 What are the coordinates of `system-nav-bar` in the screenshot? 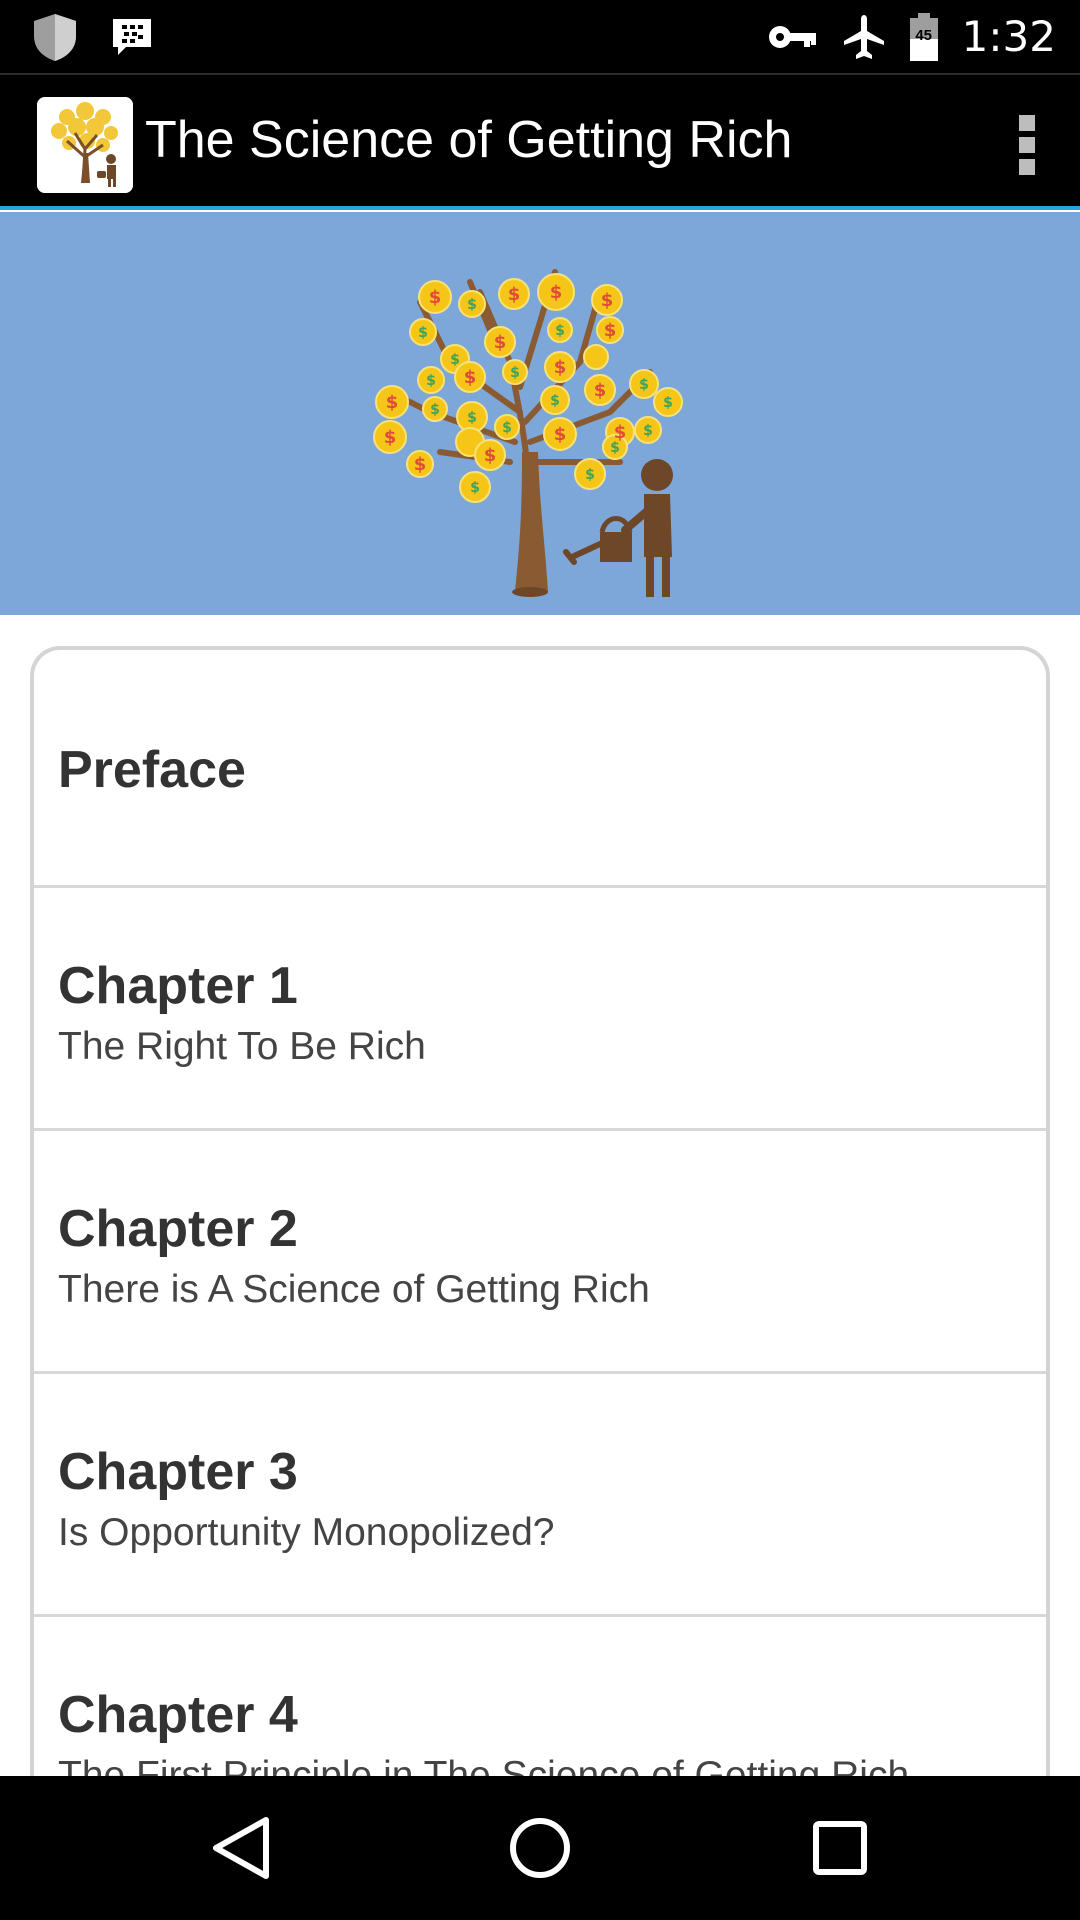 It's located at (540, 1848).